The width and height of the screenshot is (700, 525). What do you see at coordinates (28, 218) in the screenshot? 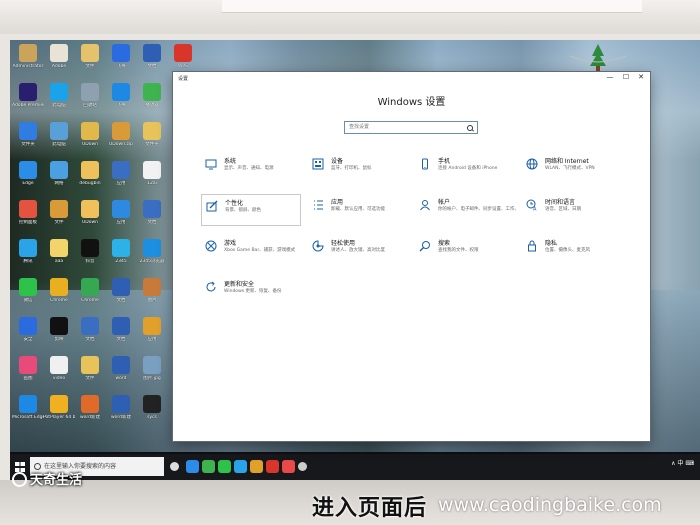
I see `desktop-icon: 控制面板` at bounding box center [28, 218].